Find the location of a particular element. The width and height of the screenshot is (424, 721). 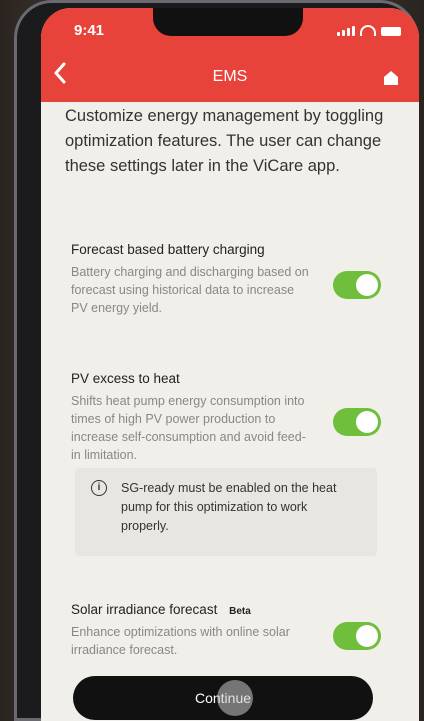

feature-title: Forecast based battery charging is located at coordinates (168, 249).